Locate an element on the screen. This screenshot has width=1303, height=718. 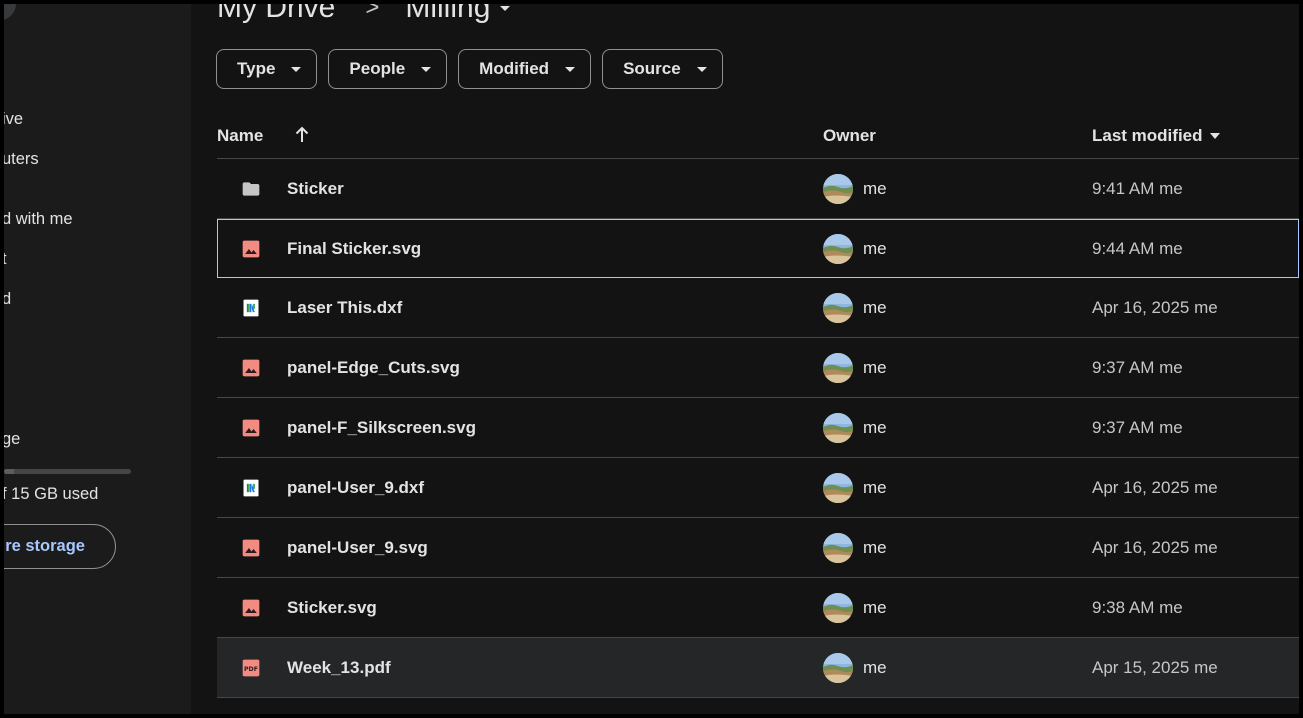
last-modified: 9:41 AM me is located at coordinates (1137, 188).